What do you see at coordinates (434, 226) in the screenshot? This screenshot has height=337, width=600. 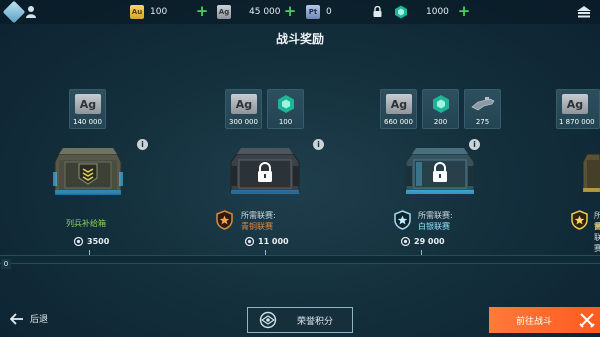 I see `requirement-league: 白银联赛` at bounding box center [434, 226].